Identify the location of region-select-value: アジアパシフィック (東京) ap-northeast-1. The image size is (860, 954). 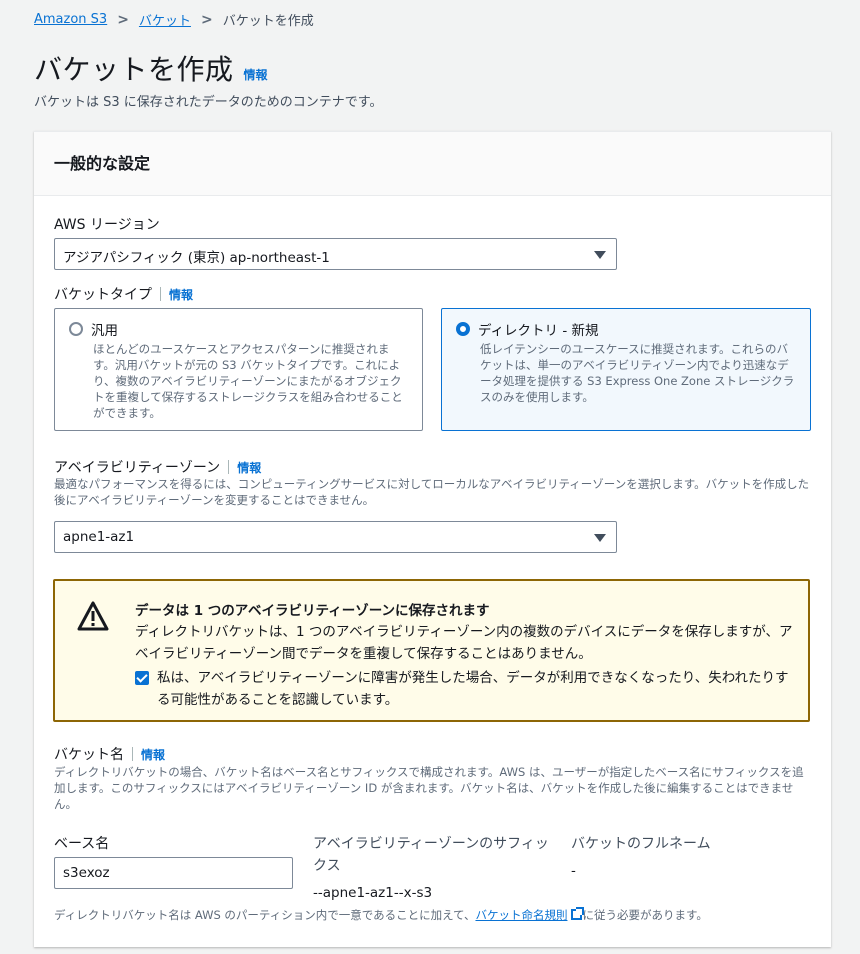
(196, 258).